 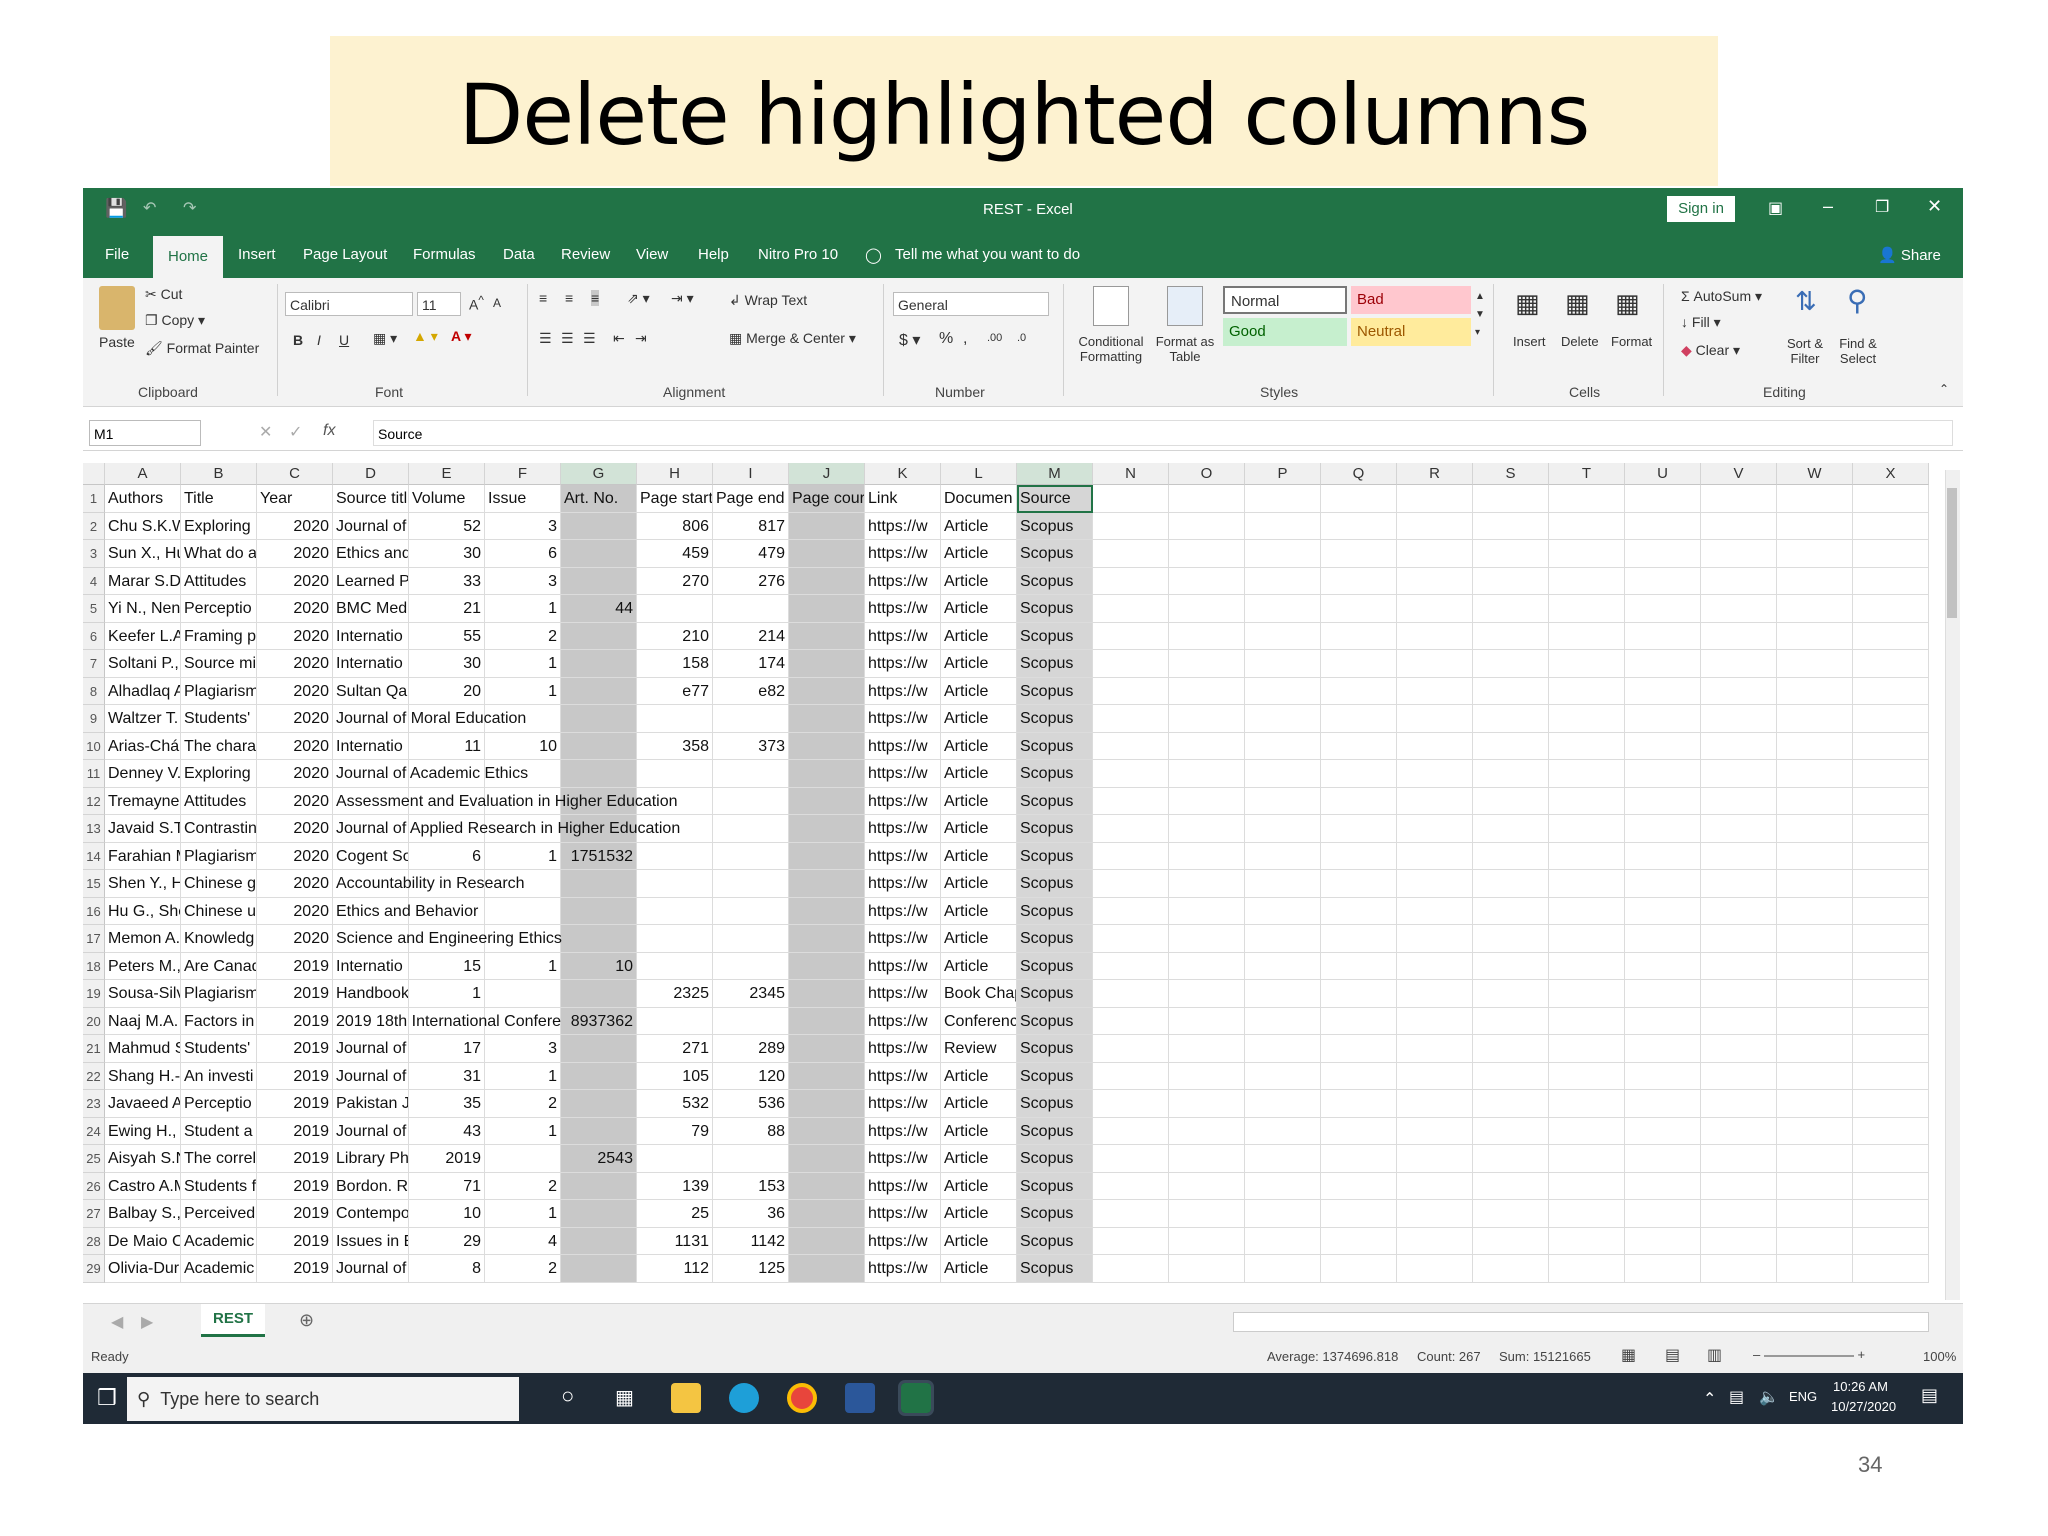 What do you see at coordinates (686, 1398) in the screenshot?
I see `file-explorer-icon` at bounding box center [686, 1398].